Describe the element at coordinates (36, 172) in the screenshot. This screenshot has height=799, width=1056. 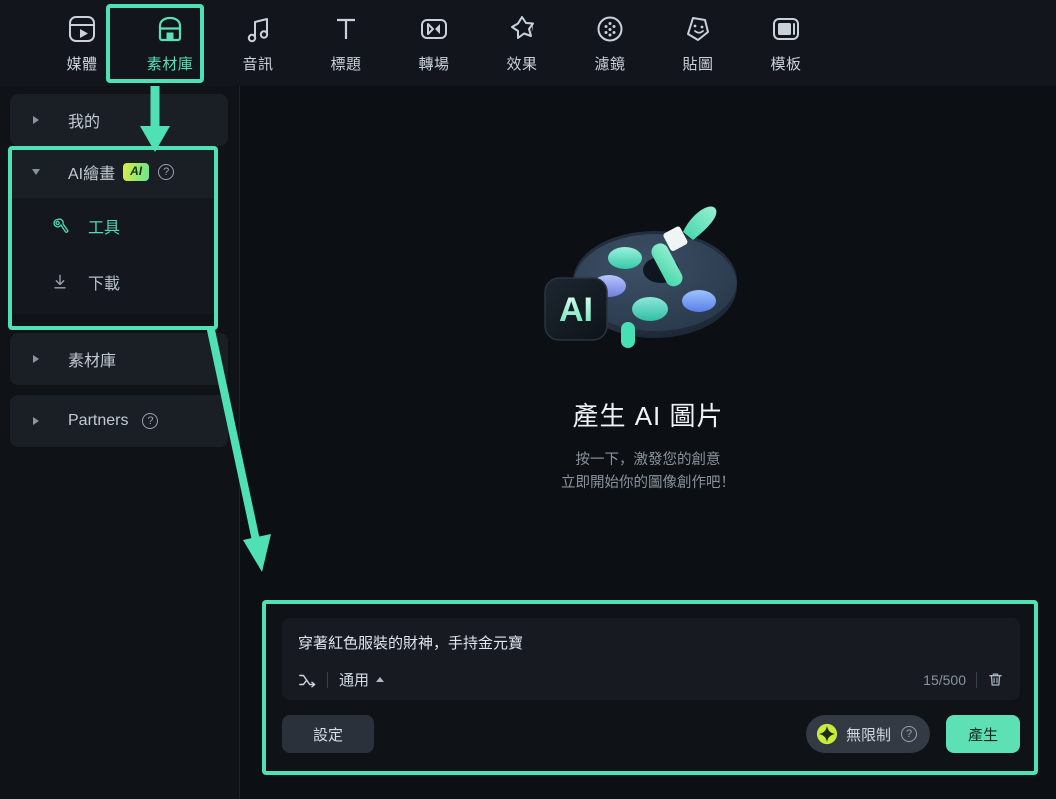
I see `chevron-down-icon` at that location.